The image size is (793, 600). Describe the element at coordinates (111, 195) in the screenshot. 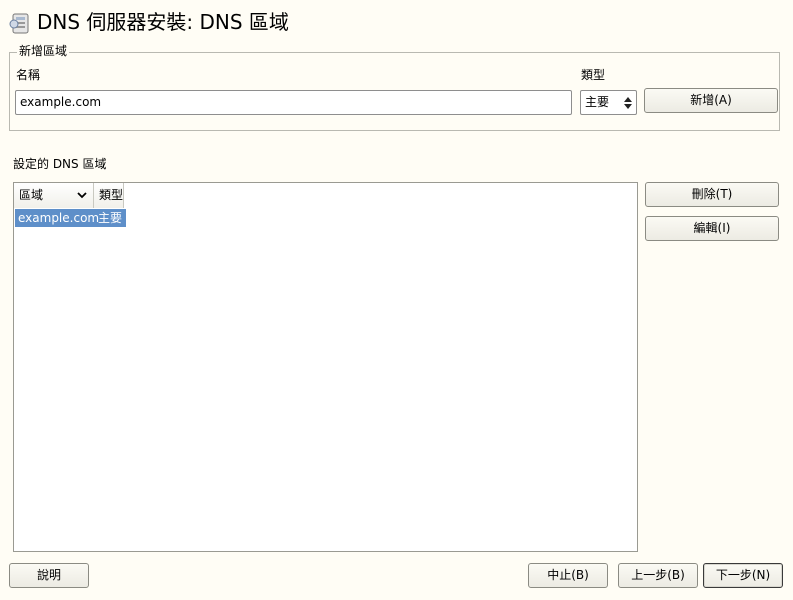

I see `column-header-type-label: 類型` at that location.